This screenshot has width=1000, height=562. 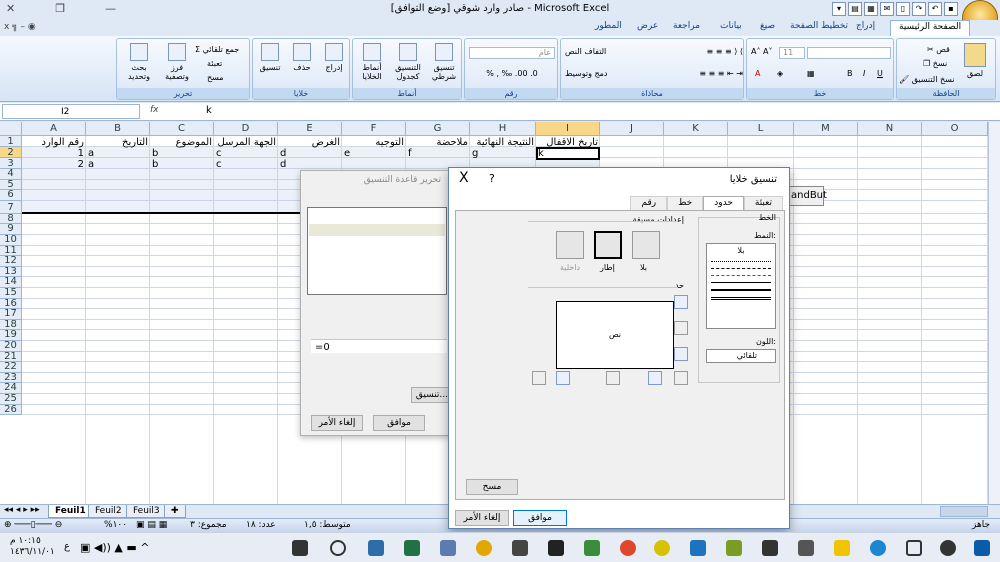 What do you see at coordinates (930, 28) in the screenshot?
I see `tab-home: الصفحة الرئيسية` at bounding box center [930, 28].